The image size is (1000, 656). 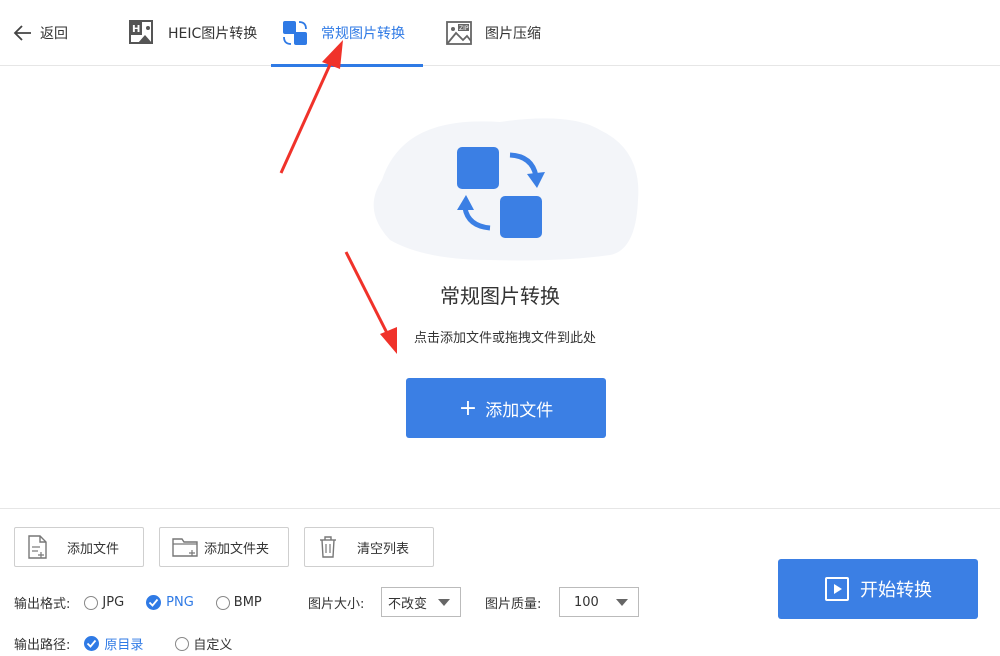 What do you see at coordinates (459, 33) in the screenshot?
I see `zip-image-icon: ZIP` at bounding box center [459, 33].